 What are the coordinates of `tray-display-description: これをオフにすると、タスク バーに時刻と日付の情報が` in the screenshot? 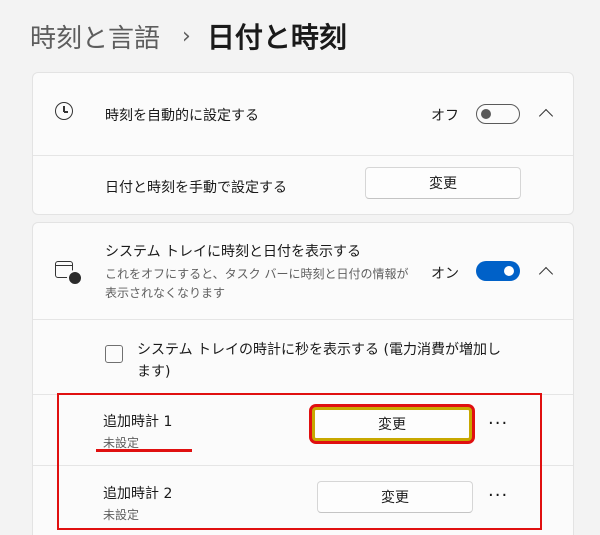 It's located at (257, 274).